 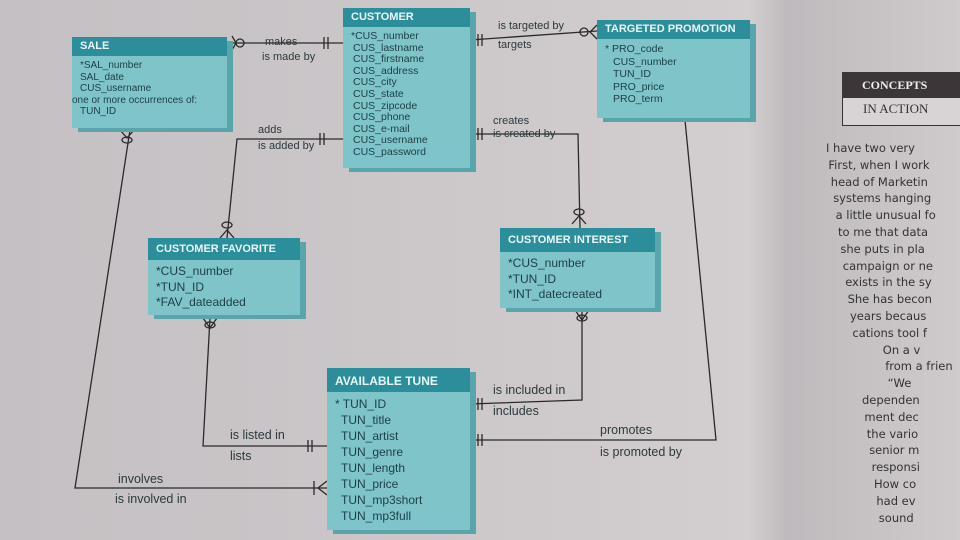 I want to click on attribute: TUN_genre, so click(x=372, y=452).